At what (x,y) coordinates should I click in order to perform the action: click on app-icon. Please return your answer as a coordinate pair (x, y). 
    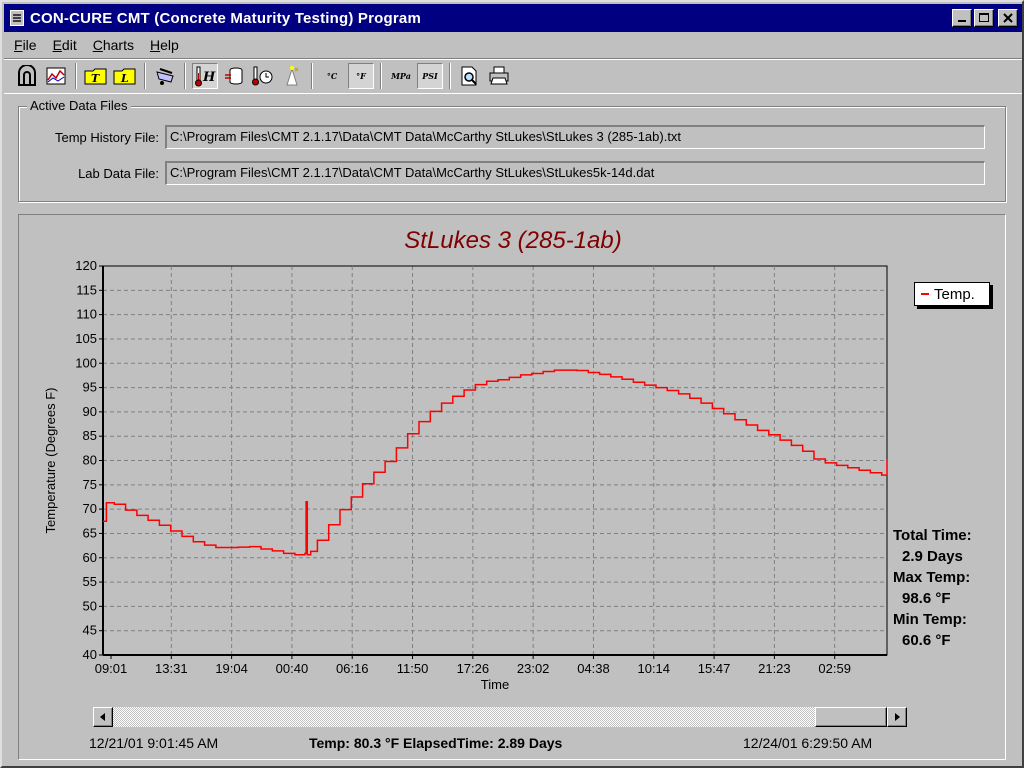
    Looking at the image, I should click on (17, 18).